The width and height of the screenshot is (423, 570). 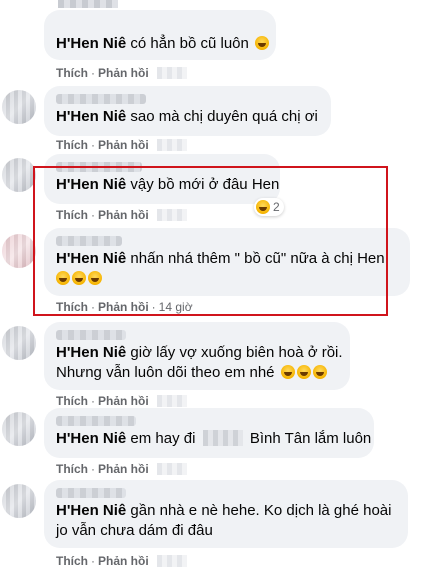 I want to click on comment-bubble: H'Hen Niê em hay đi Bình Tân lắm luôn, so click(x=209, y=433).